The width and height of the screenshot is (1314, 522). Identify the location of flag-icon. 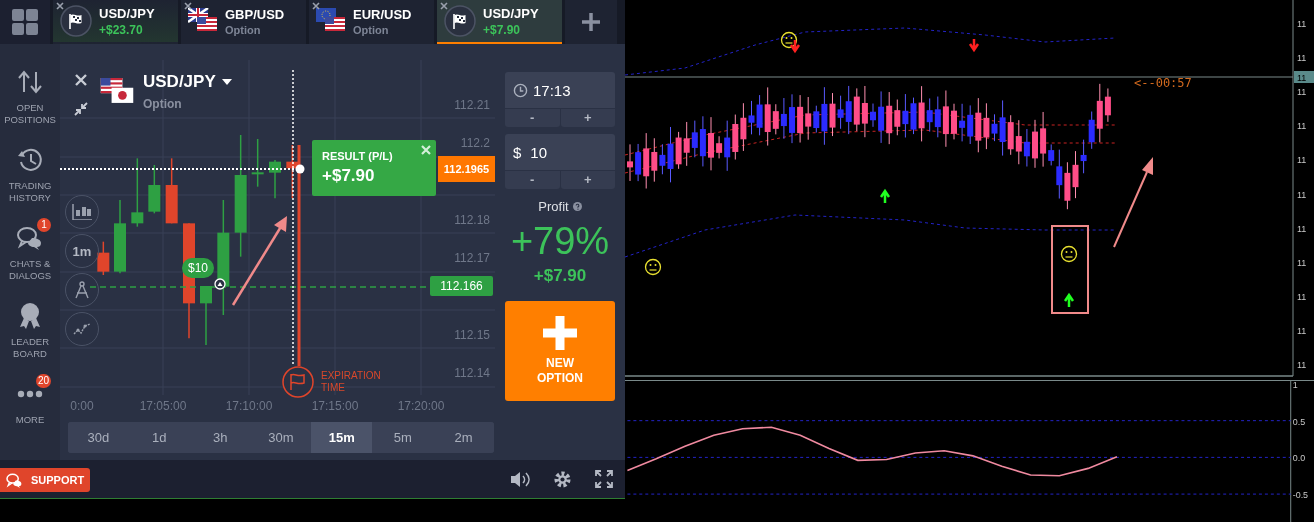
(76, 21).